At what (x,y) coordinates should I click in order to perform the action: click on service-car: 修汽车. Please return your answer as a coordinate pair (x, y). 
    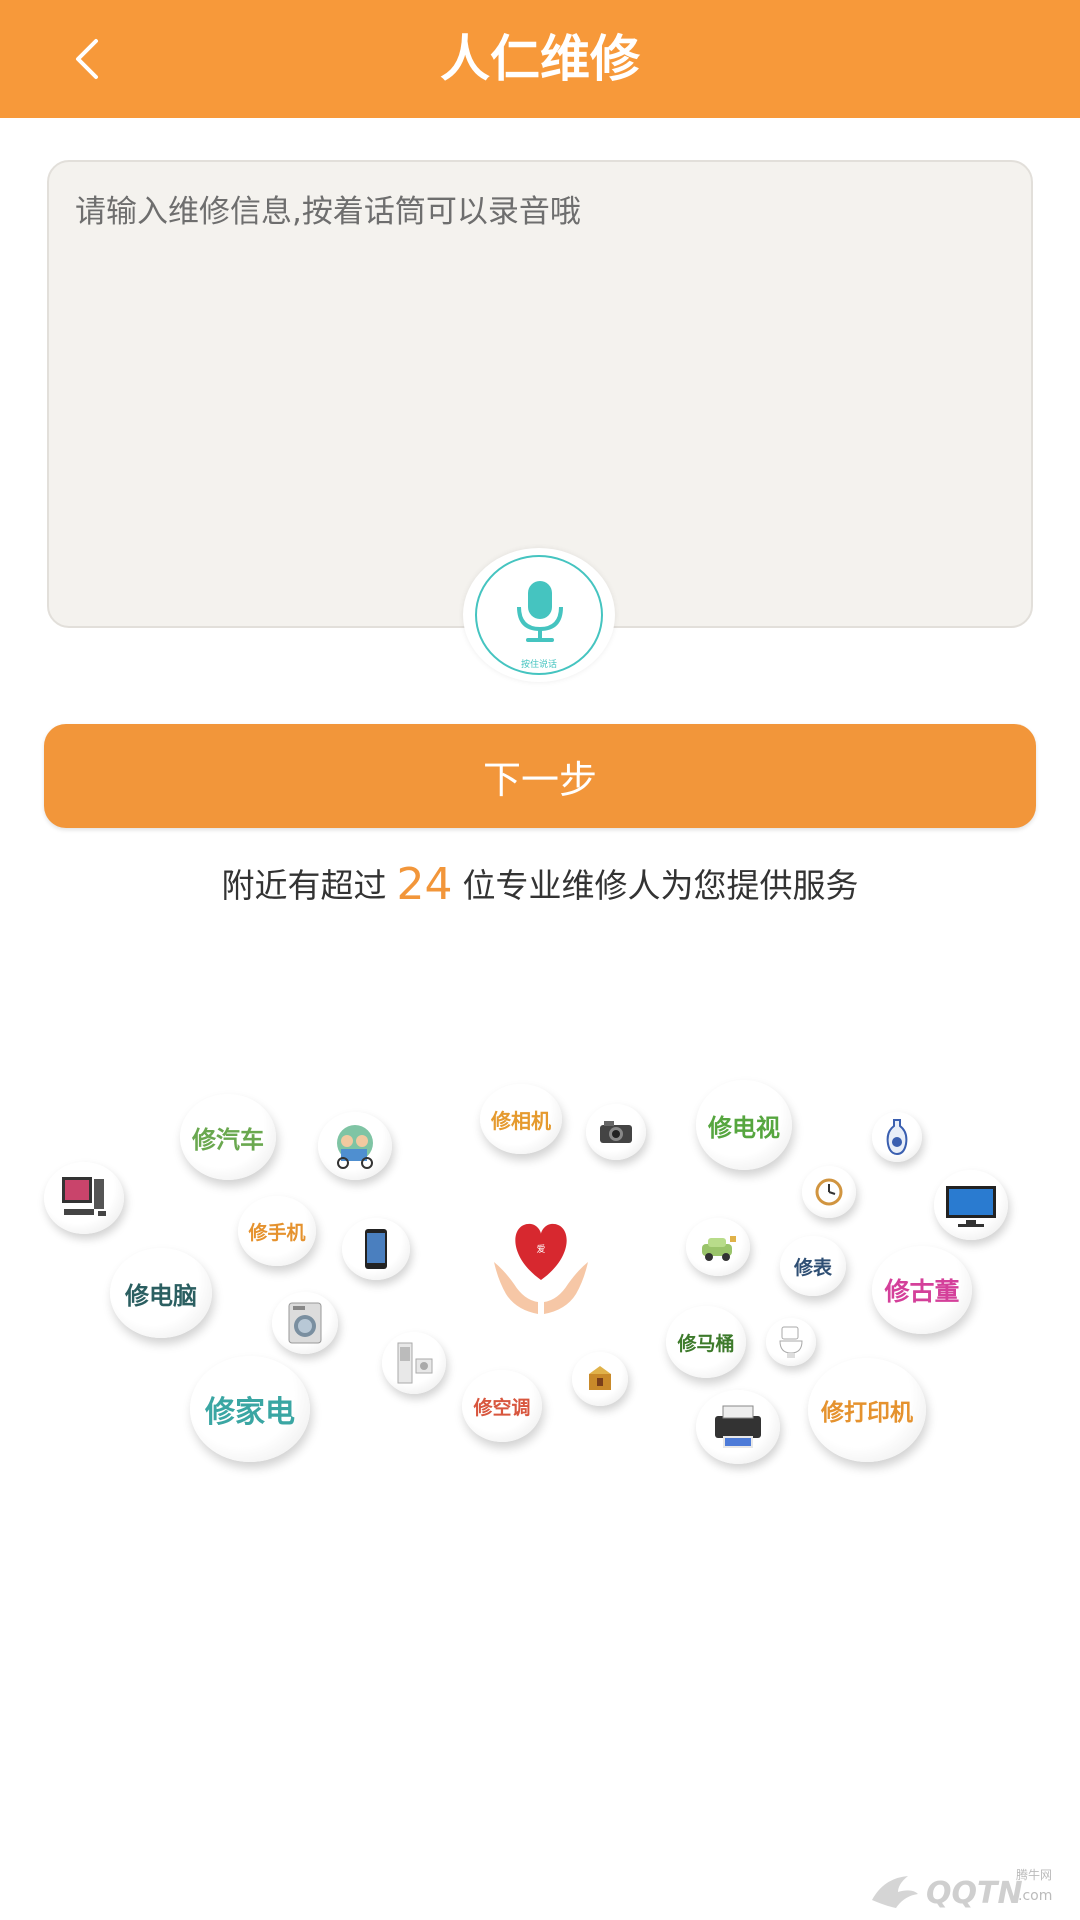
    Looking at the image, I should click on (228, 1137).